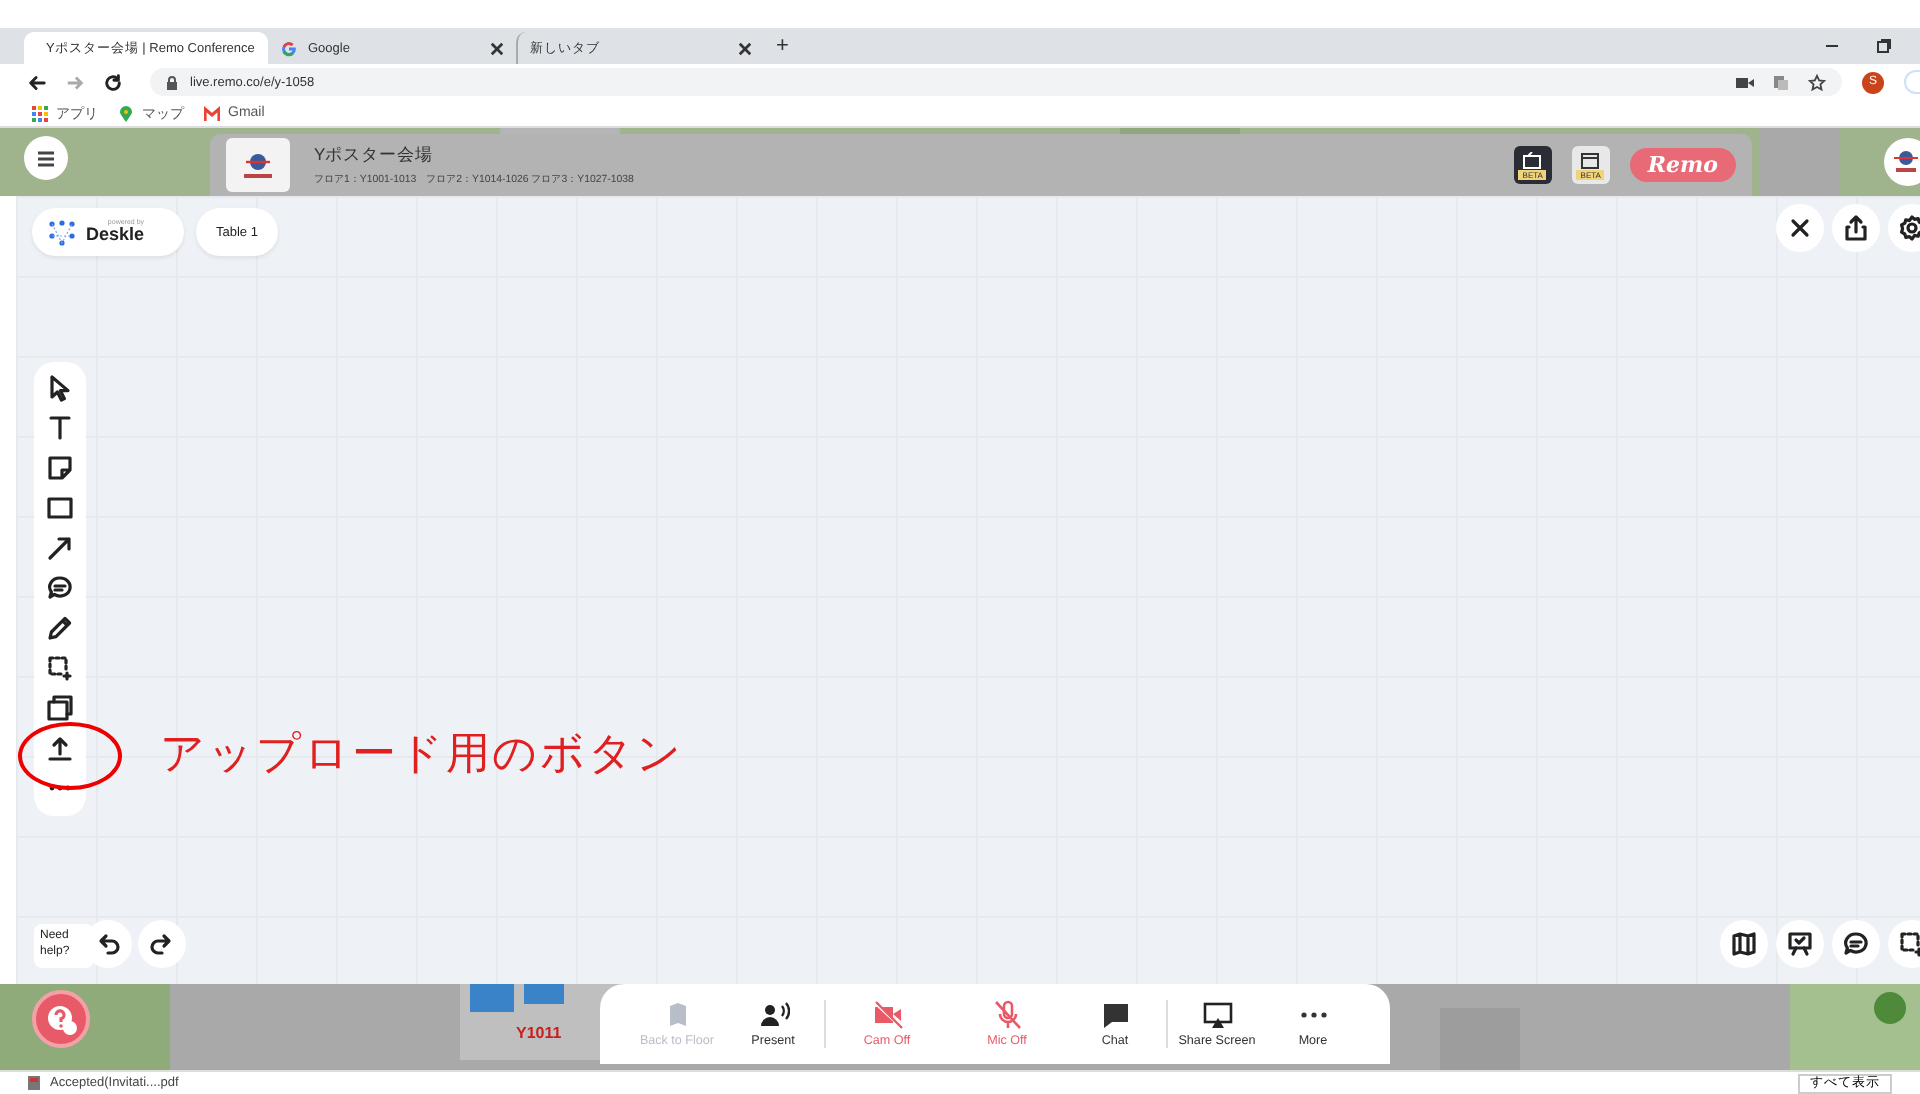 This screenshot has width=1920, height=1094. Describe the element at coordinates (1682, 165) in the screenshot. I see `brand-logo: Remo` at that location.